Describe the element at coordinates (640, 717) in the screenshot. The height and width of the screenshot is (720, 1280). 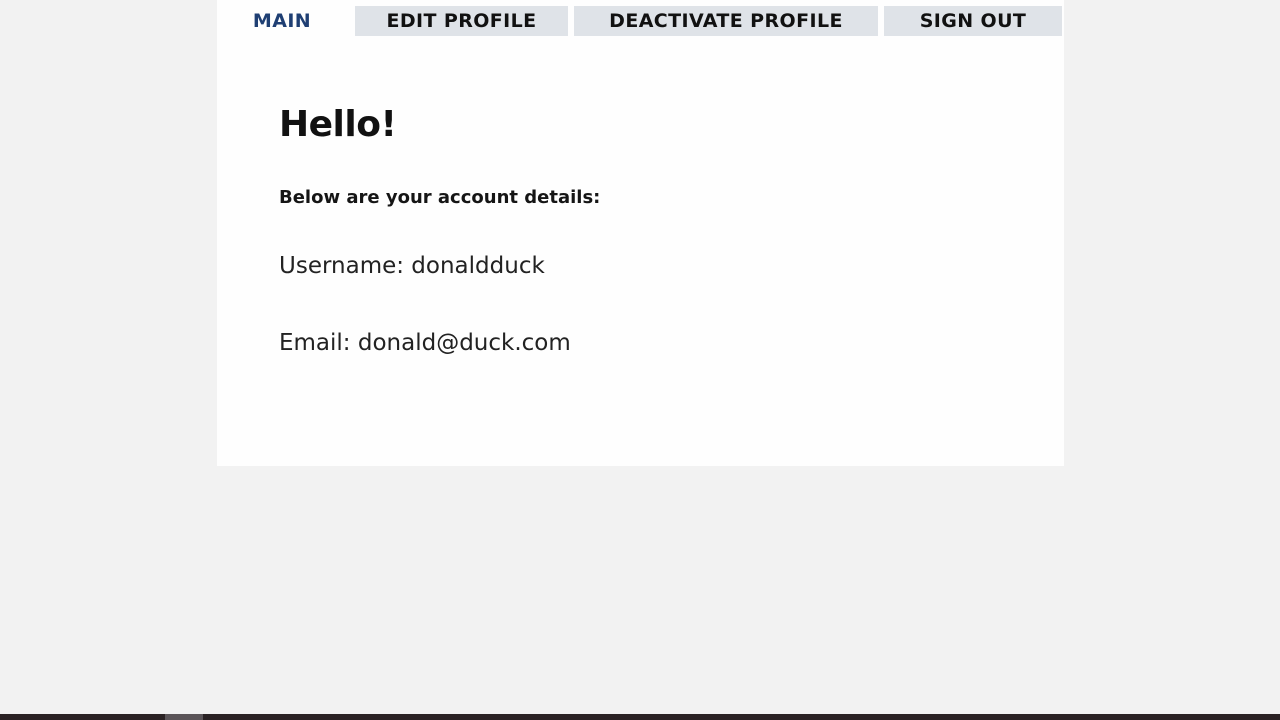
I see `taskbar` at that location.